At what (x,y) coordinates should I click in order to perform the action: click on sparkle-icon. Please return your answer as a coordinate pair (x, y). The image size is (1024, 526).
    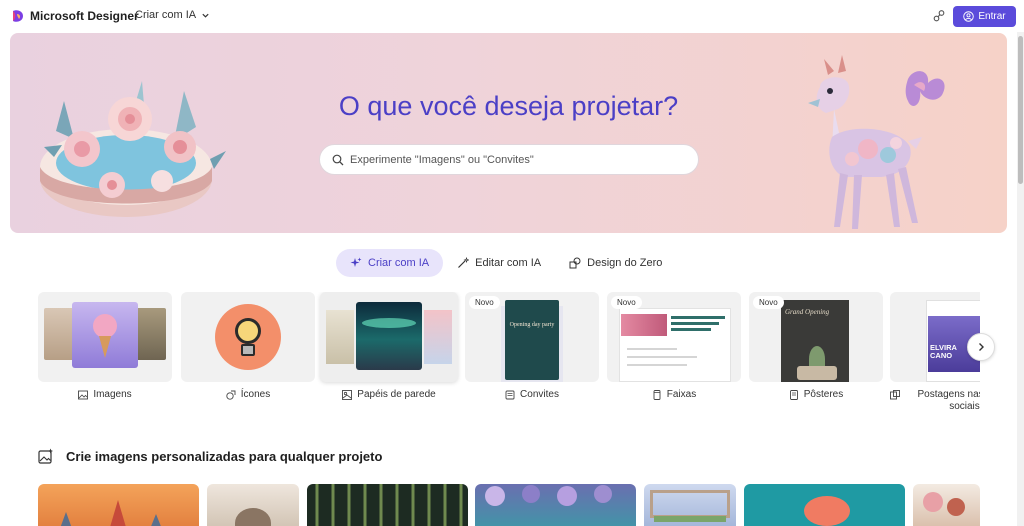
    Looking at the image, I should click on (356, 262).